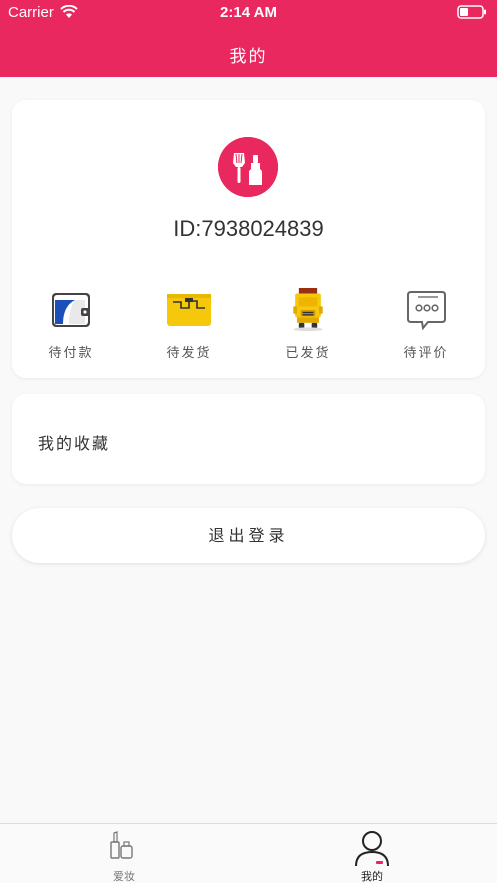 Image resolution: width=497 pixels, height=883 pixels. What do you see at coordinates (74, 443) in the screenshot?
I see `favorites-label: 我的收藏` at bounding box center [74, 443].